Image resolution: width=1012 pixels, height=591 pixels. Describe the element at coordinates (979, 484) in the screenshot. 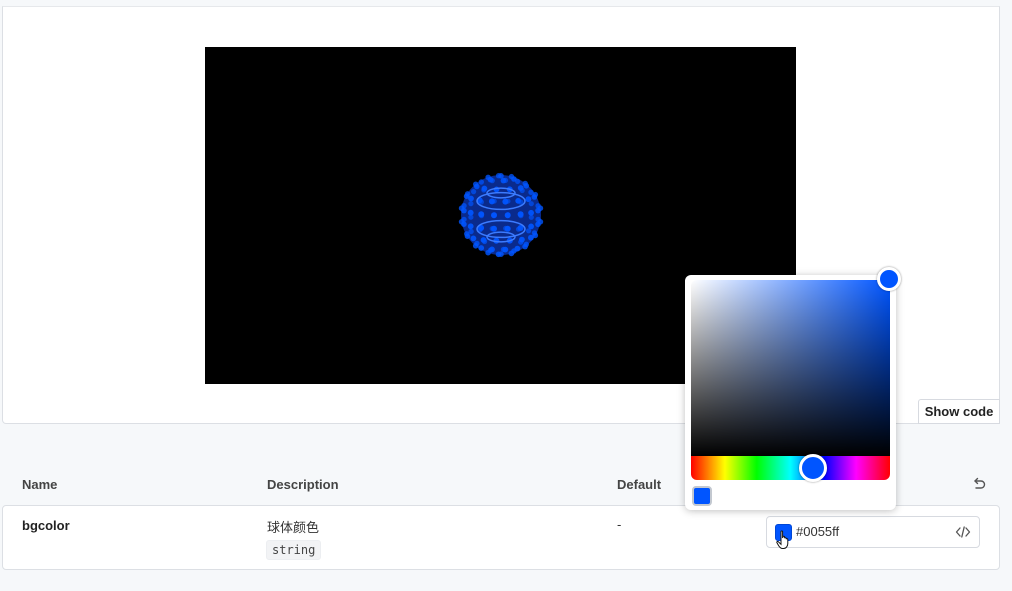

I see `undo-icon` at that location.